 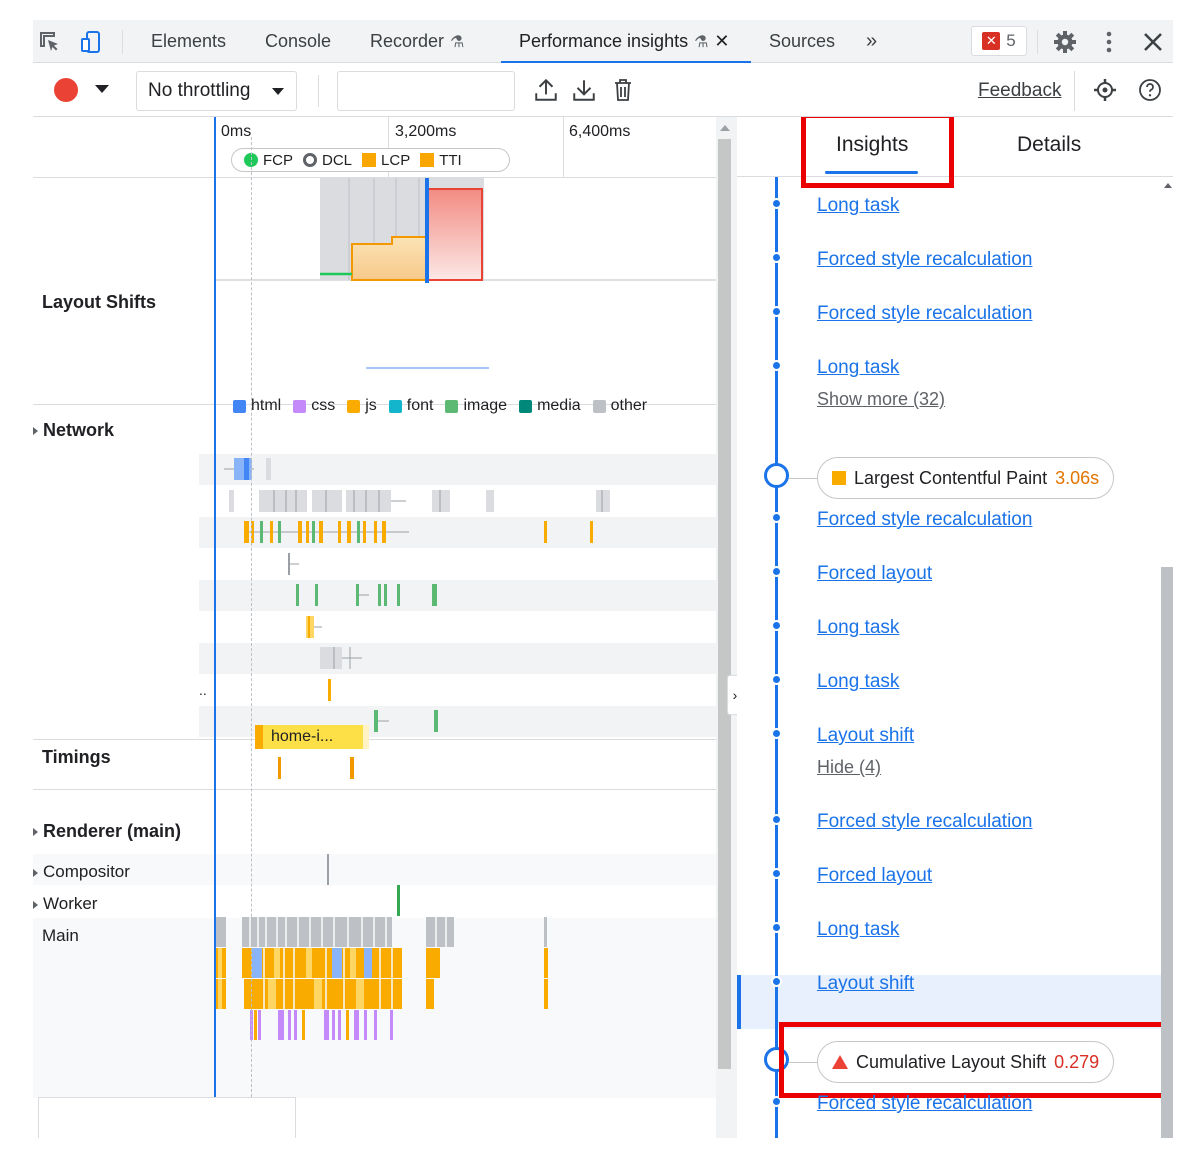 I want to click on tab-performance-insights: Performance insights ⚗ ✕, so click(x=626, y=41).